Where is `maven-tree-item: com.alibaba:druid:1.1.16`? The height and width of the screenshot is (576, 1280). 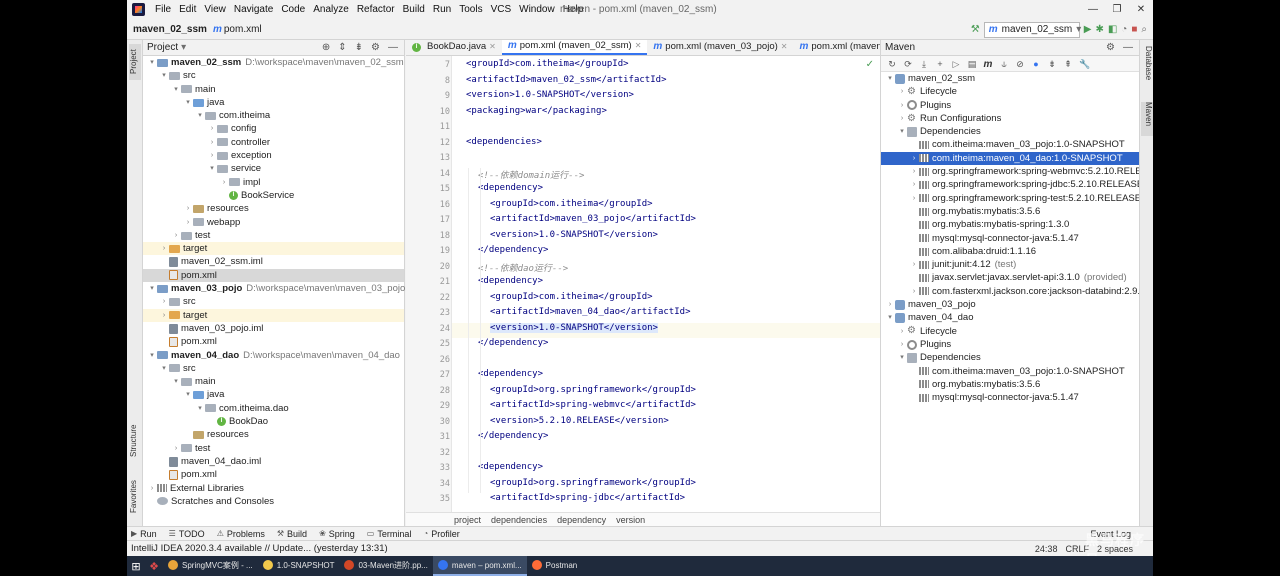
maven-tree-item: com.alibaba:druid:1.1.16 is located at coordinates (1010, 251).